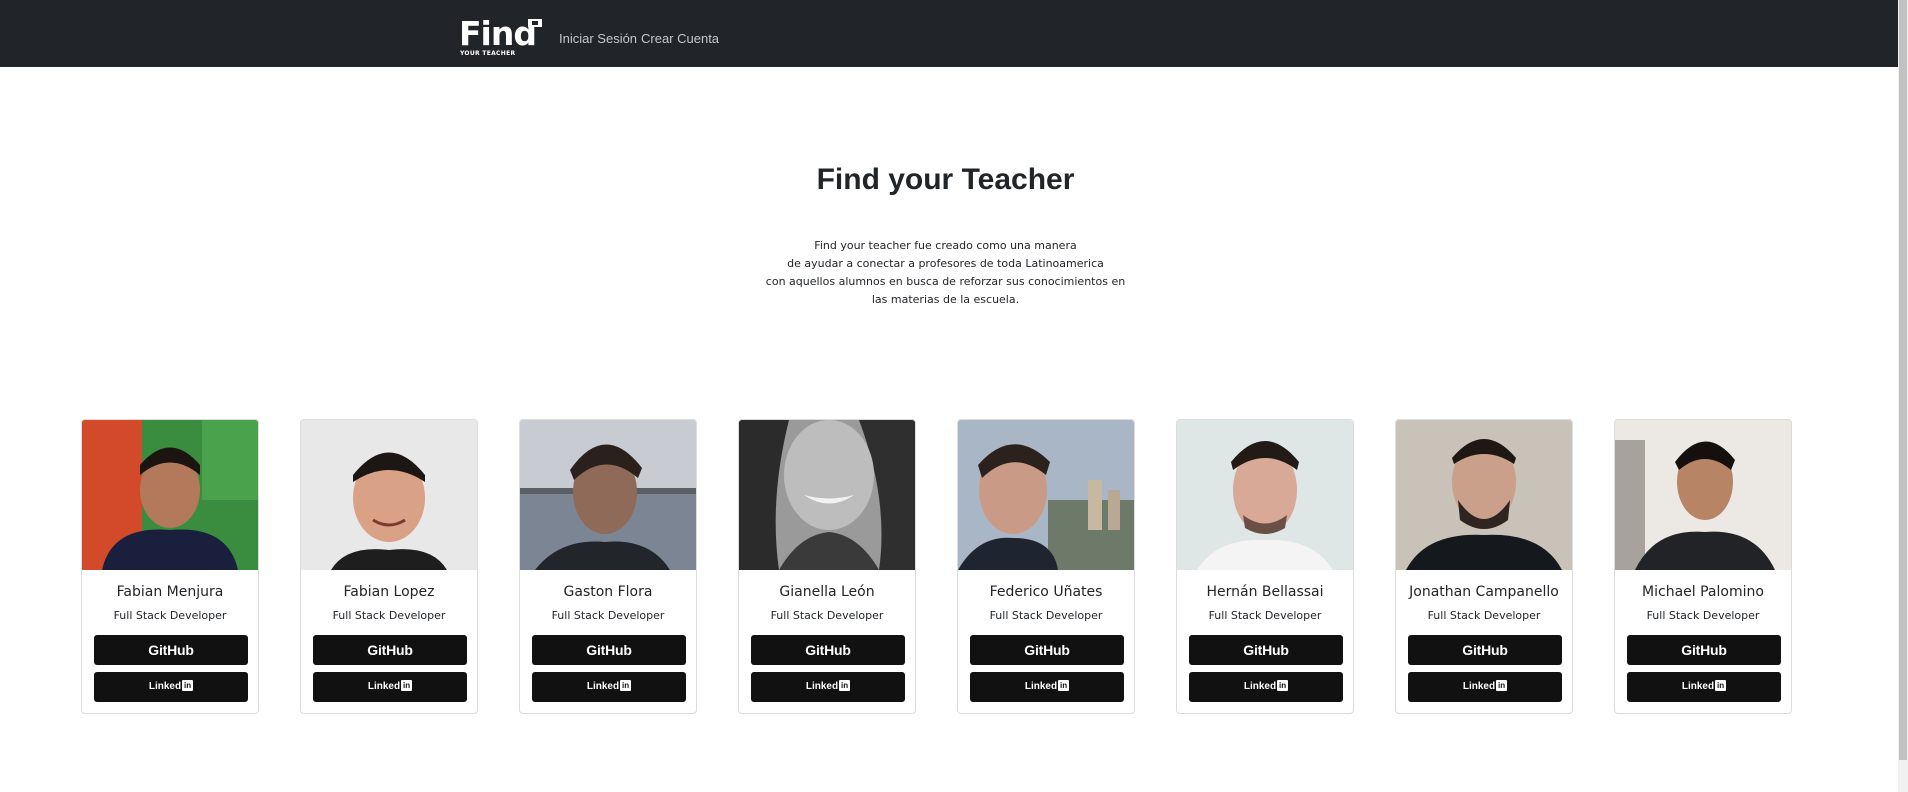 The height and width of the screenshot is (792, 1908). What do you see at coordinates (598, 39) in the screenshot?
I see `nav-login-link: Iniciar Sesión` at bounding box center [598, 39].